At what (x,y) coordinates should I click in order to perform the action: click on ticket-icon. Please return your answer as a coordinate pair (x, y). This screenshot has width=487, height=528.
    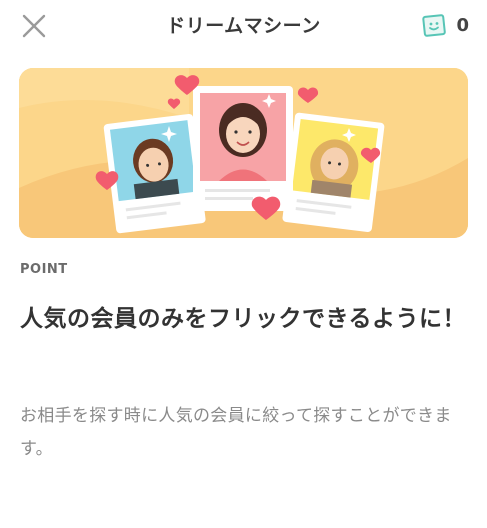
    Looking at the image, I should click on (434, 25).